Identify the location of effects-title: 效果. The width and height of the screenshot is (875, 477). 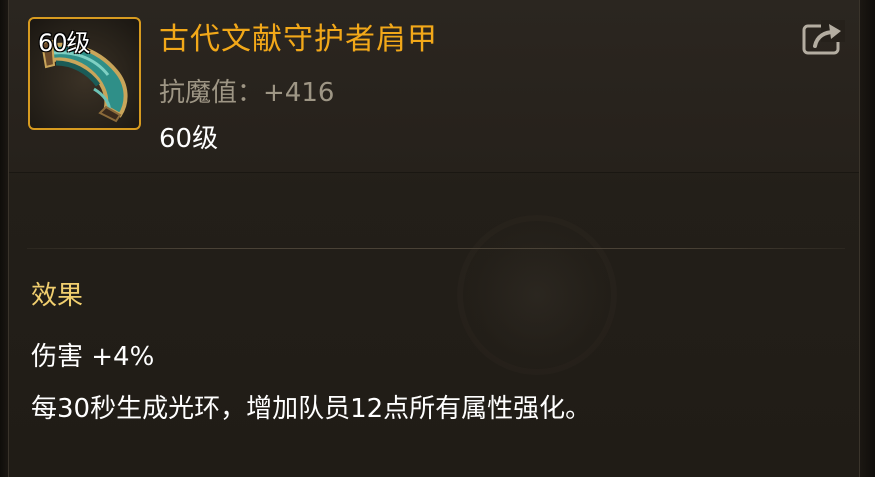
(57, 296).